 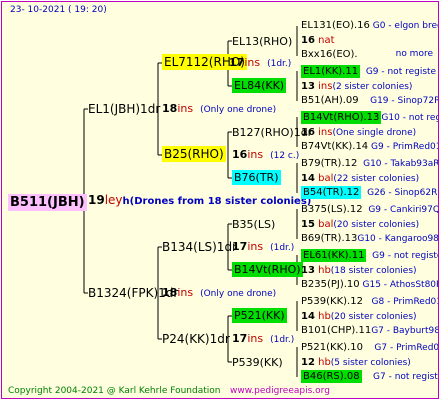 I want to click on gen3-queen-4: B76(TR), so click(x=256, y=177).